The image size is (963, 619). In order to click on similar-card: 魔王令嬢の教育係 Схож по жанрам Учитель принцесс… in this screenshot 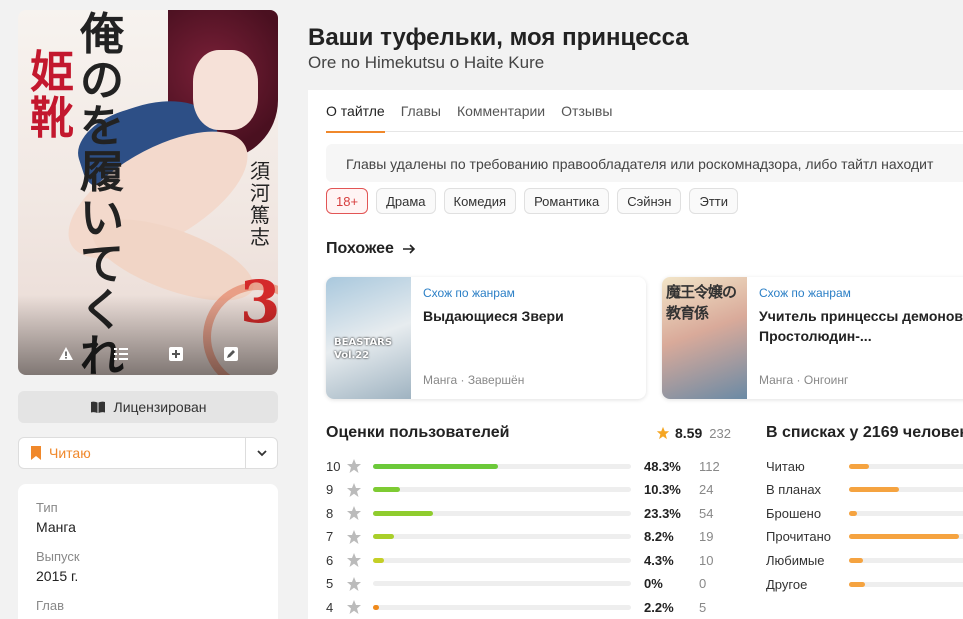, I will do `click(812, 338)`.